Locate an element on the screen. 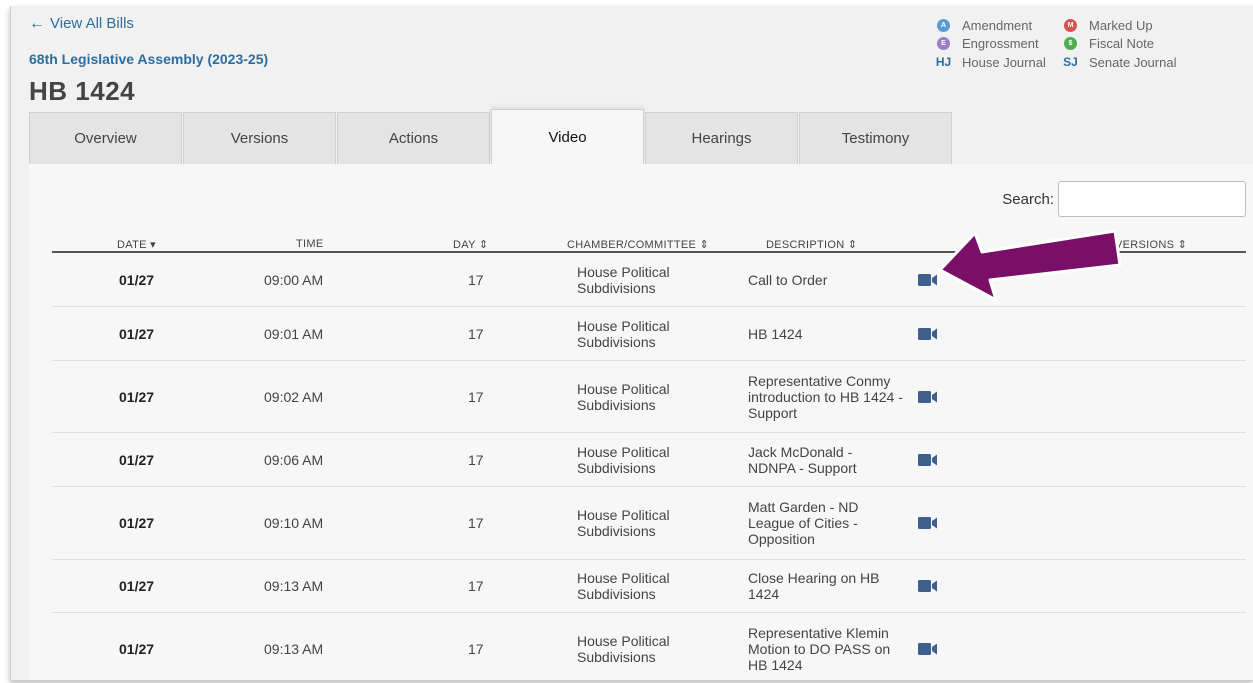 The height and width of the screenshot is (683, 1253). assembly-title: 68th Legislative Assembly (2023-25) is located at coordinates (149, 59).